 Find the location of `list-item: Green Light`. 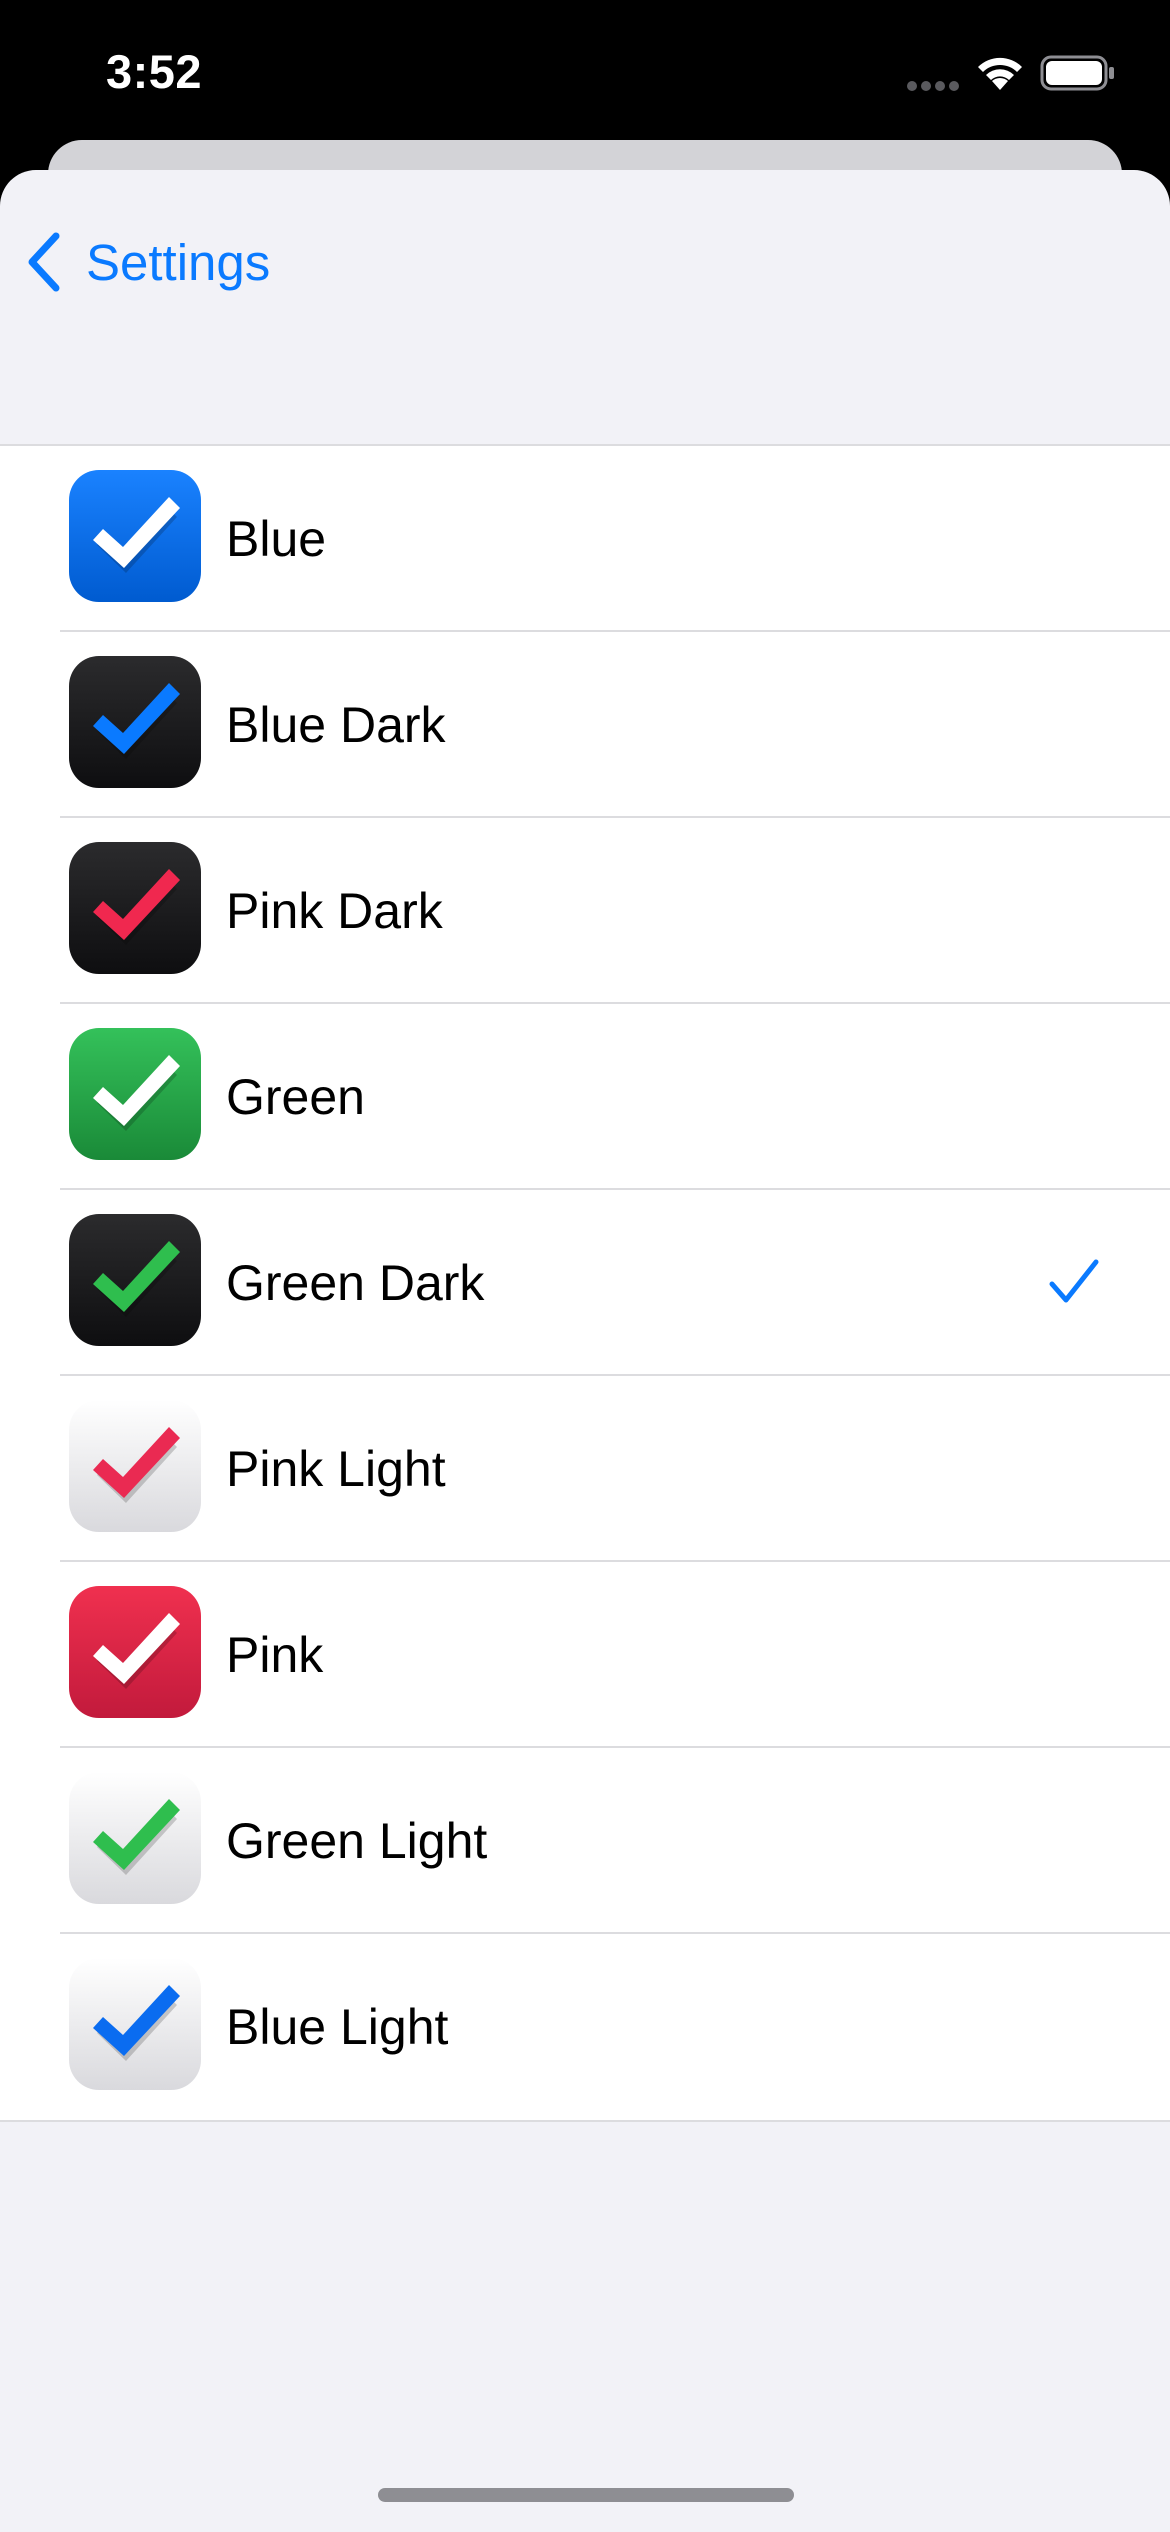

list-item: Green Light is located at coordinates (585, 1841).